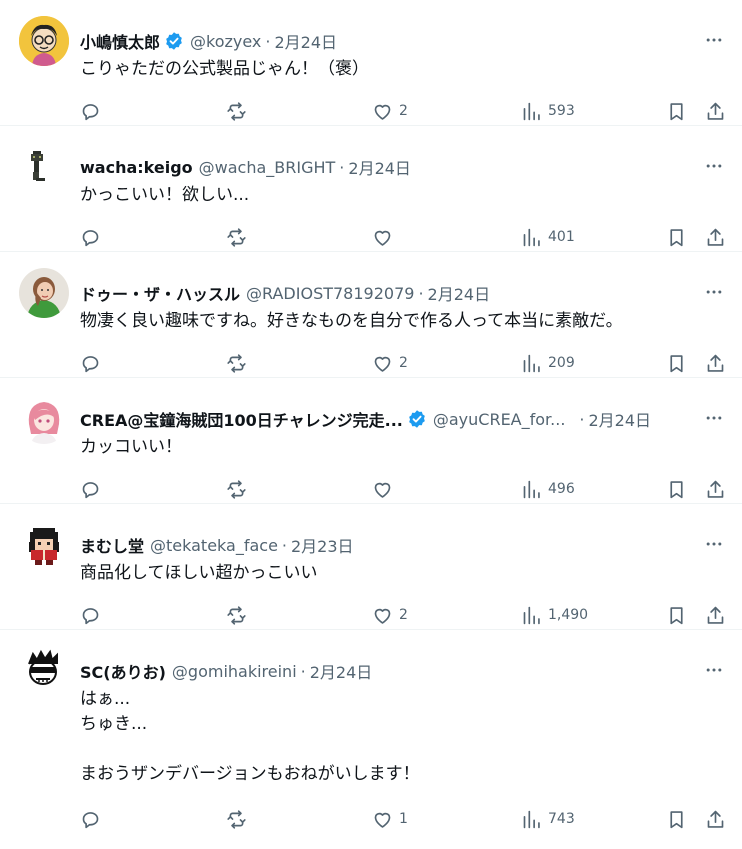 This screenshot has width=742, height=849. I want to click on views-button: 496, so click(548, 489).